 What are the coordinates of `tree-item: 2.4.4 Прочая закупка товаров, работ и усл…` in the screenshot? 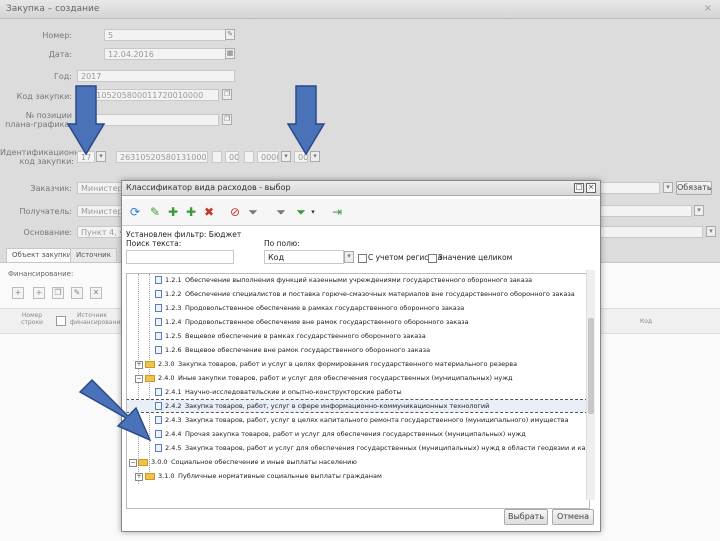 It's located at (357, 434).